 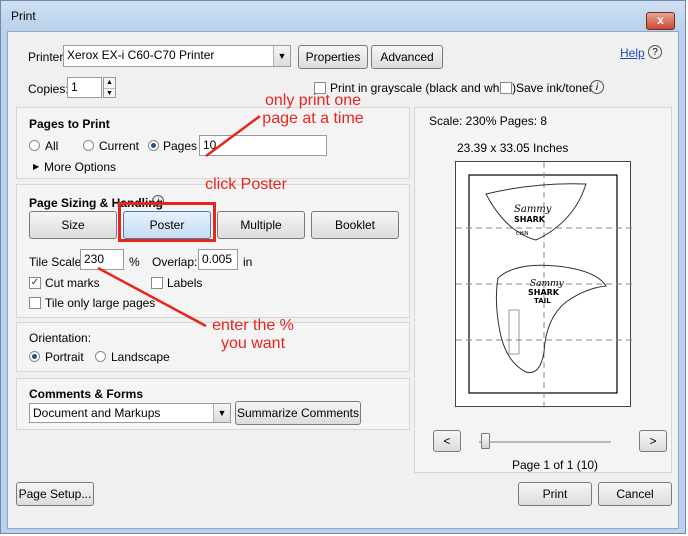 I want to click on annotation-poster-note: click Poster, so click(x=246, y=184).